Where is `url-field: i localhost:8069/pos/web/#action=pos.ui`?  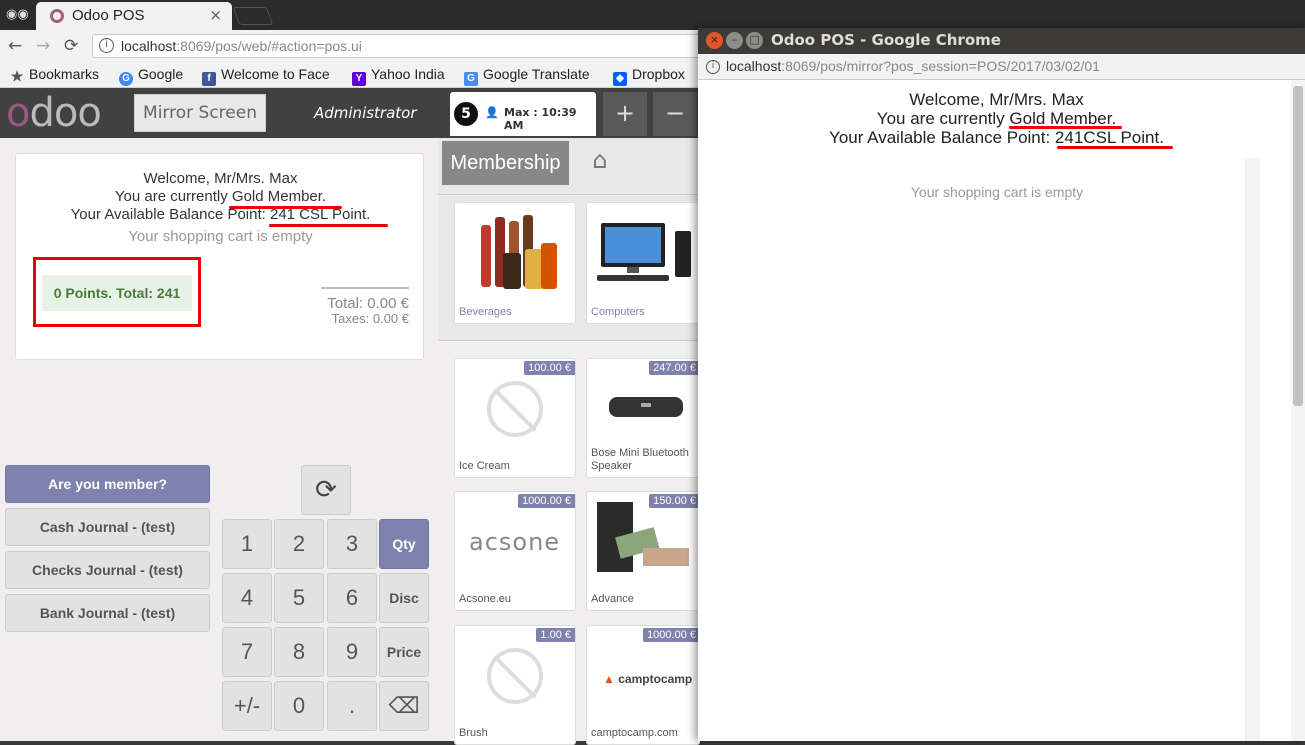 url-field: i localhost:8069/pos/web/#action=pos.ui is located at coordinates (402, 46).